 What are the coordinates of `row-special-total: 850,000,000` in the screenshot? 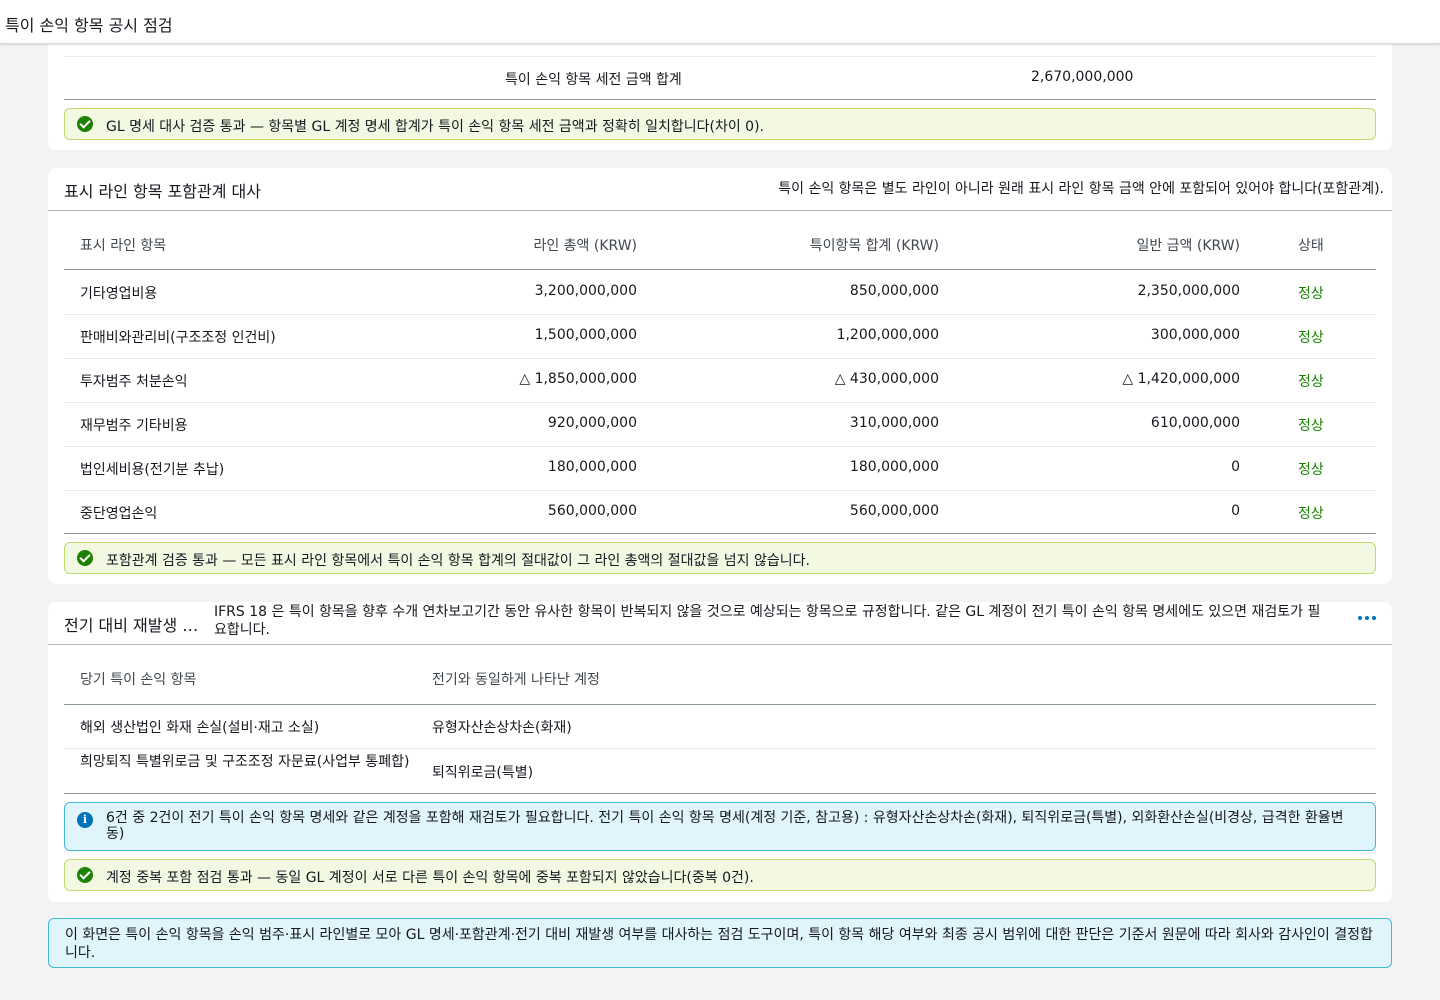 It's located at (894, 291).